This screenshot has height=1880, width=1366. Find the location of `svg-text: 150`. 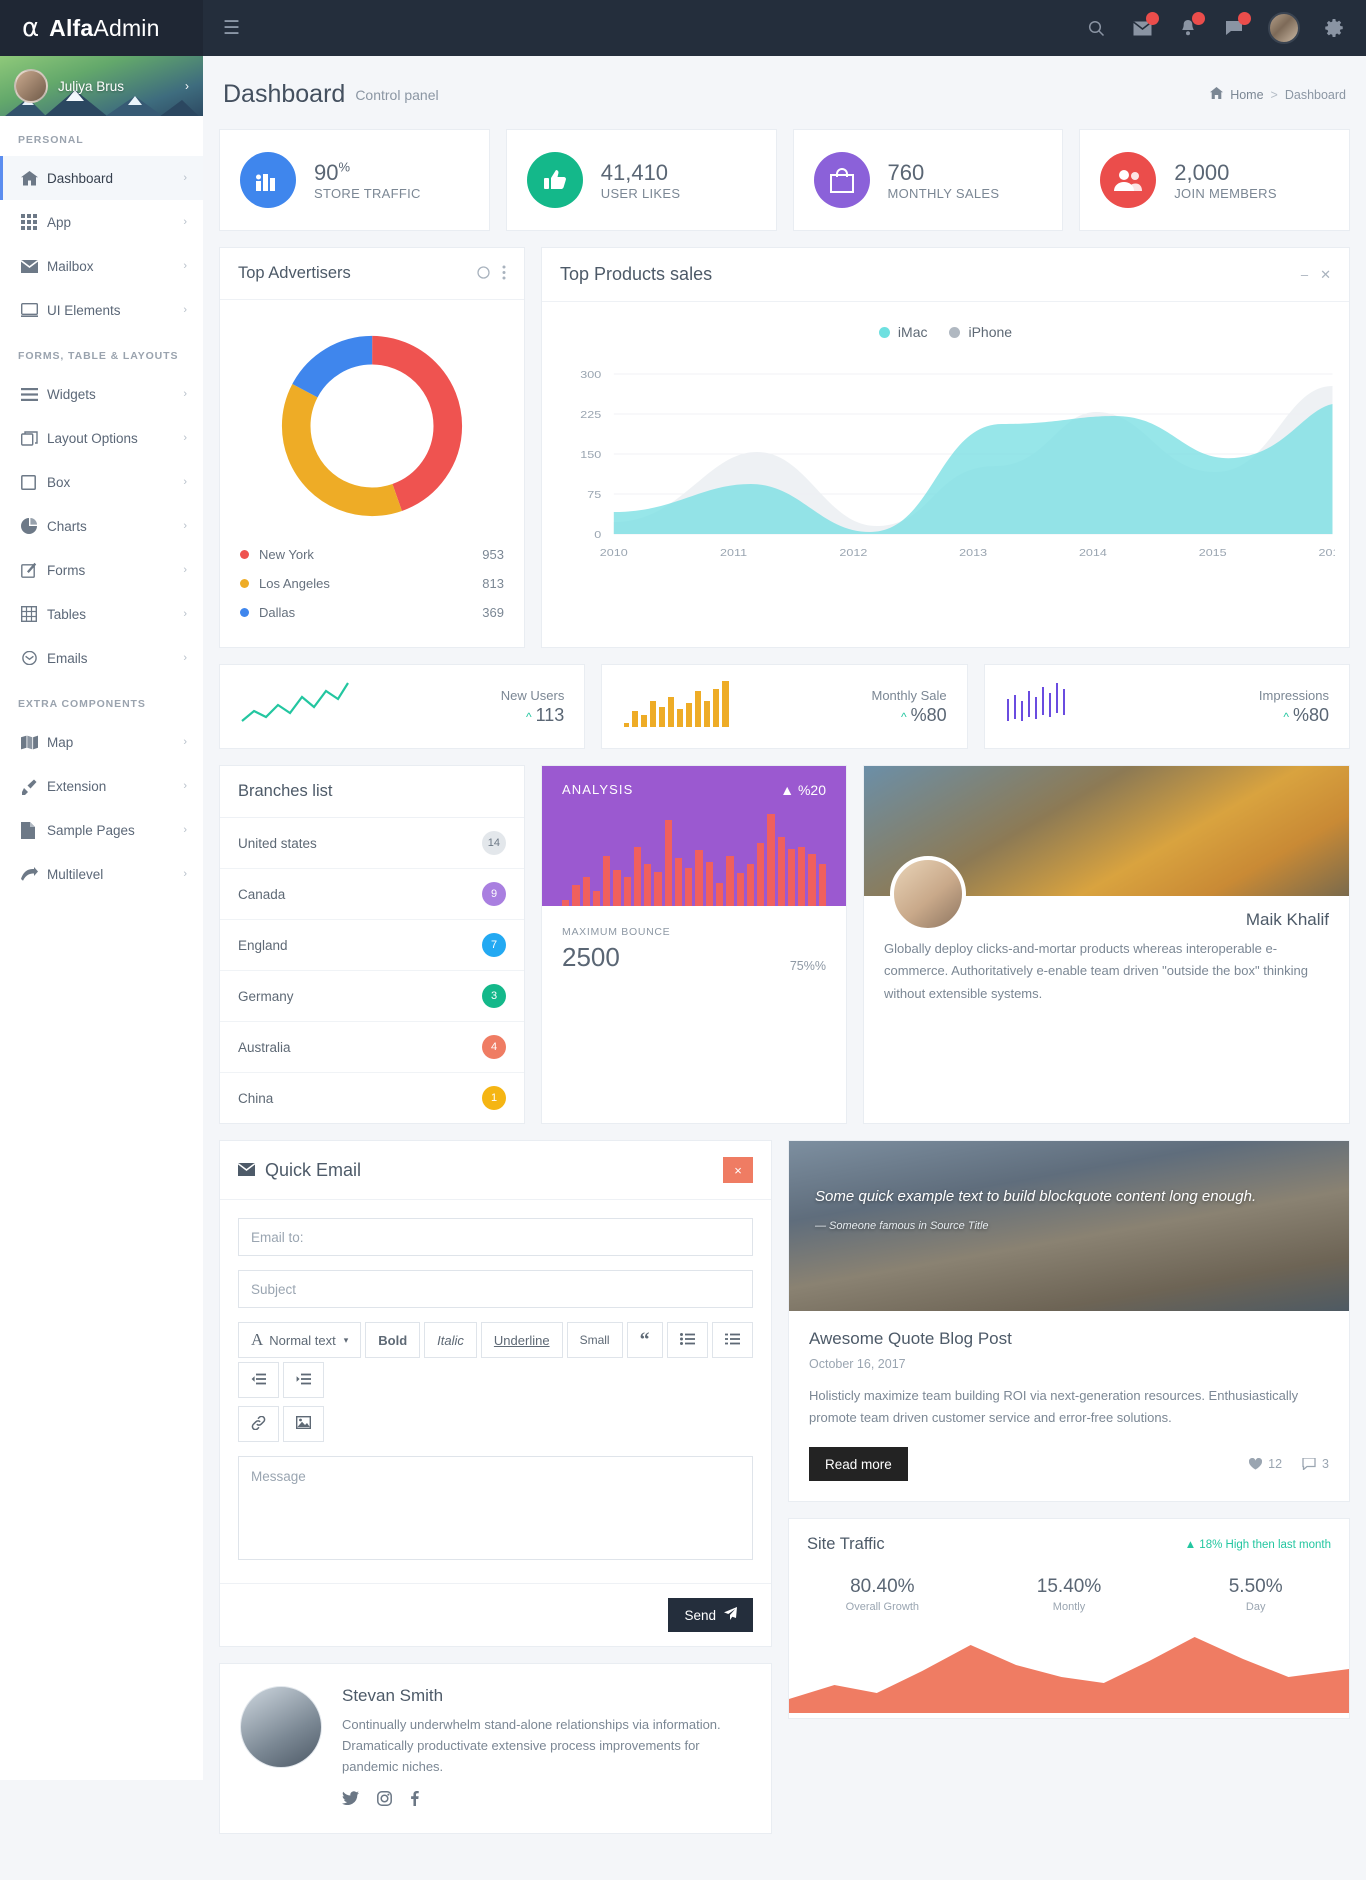

svg-text: 150 is located at coordinates (590, 455).